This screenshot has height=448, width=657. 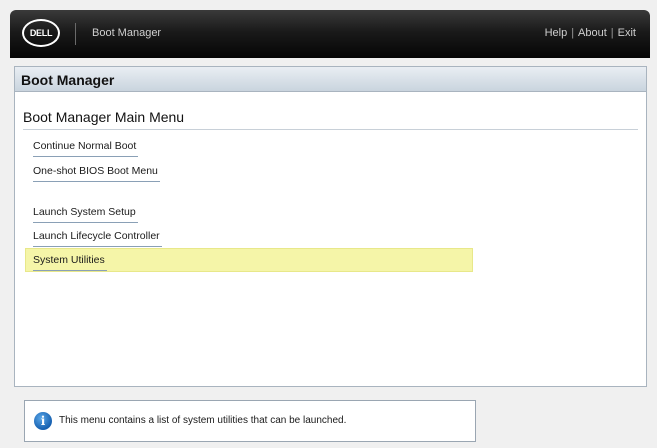 What do you see at coordinates (330, 34) in the screenshot?
I see `top-bar: DELL Boot Manager Help | About | Exit` at bounding box center [330, 34].